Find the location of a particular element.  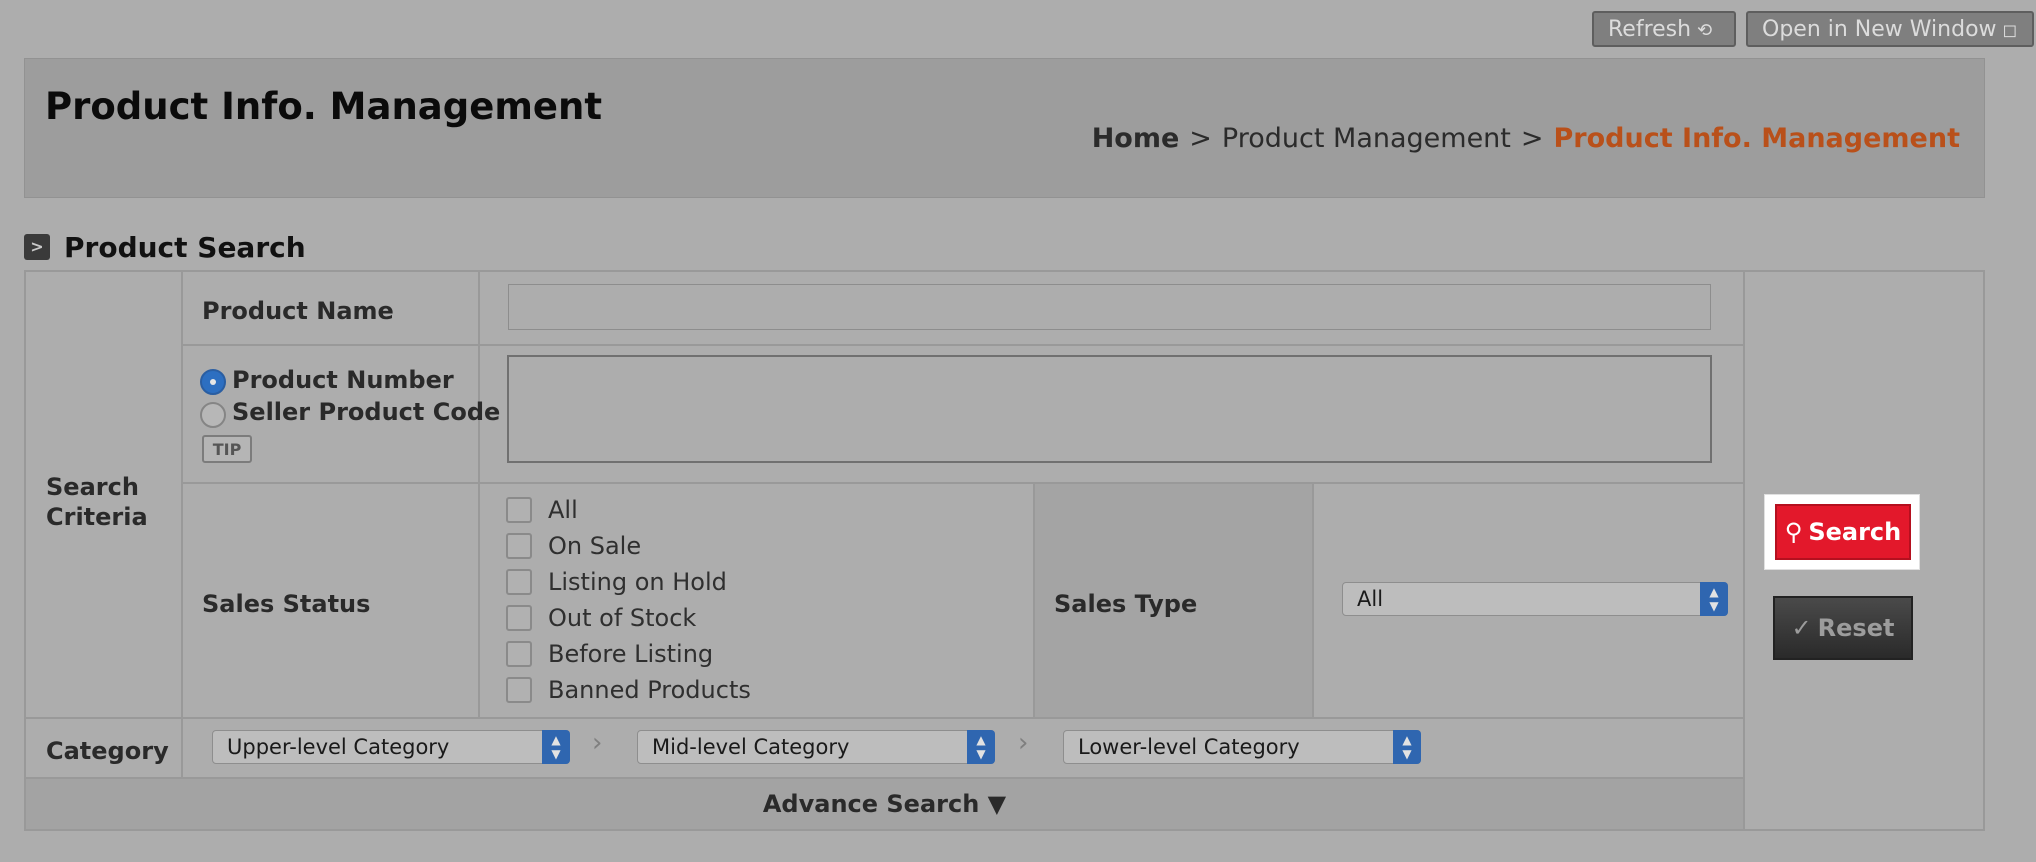

sales-status-option: Before Listing is located at coordinates (609, 654).